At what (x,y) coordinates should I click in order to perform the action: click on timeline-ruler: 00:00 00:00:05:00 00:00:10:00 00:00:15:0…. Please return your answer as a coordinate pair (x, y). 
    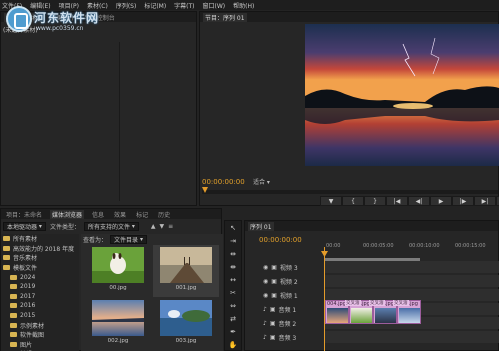
    Looking at the image, I should click on (412, 248).